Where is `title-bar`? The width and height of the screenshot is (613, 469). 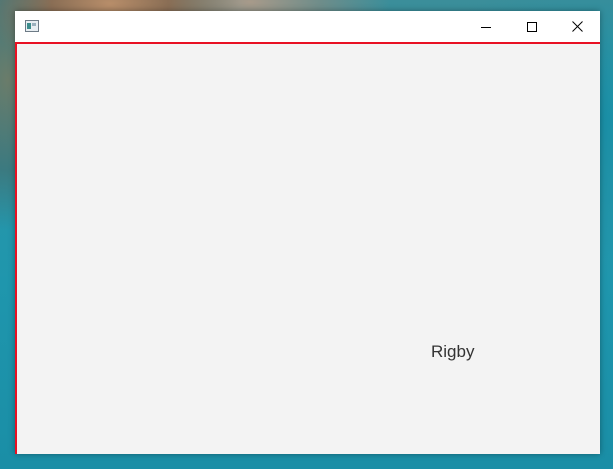 title-bar is located at coordinates (307, 26).